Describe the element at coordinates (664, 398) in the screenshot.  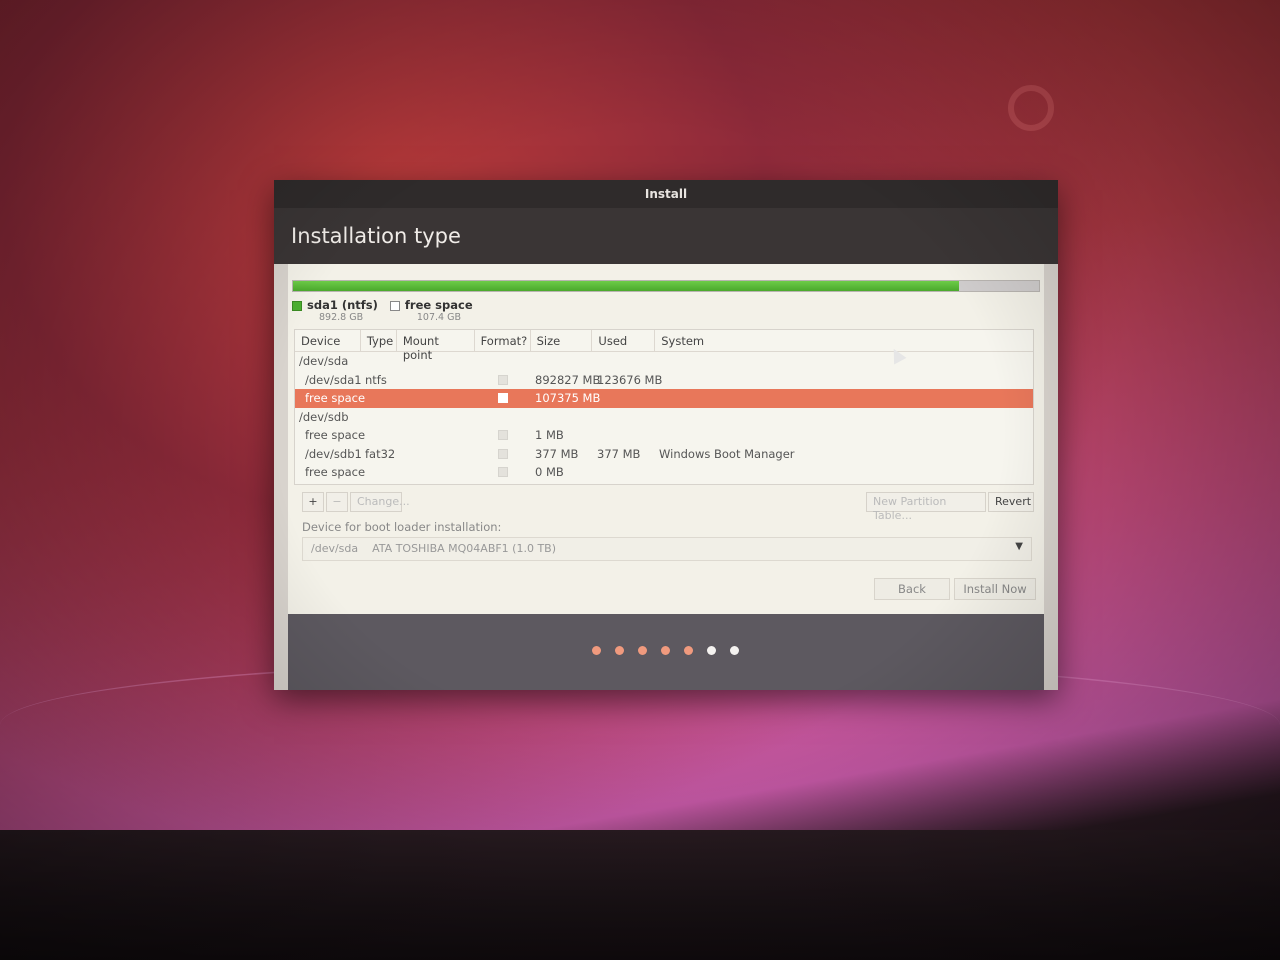
I see `table-row-selected: free space 107375 MB` at that location.